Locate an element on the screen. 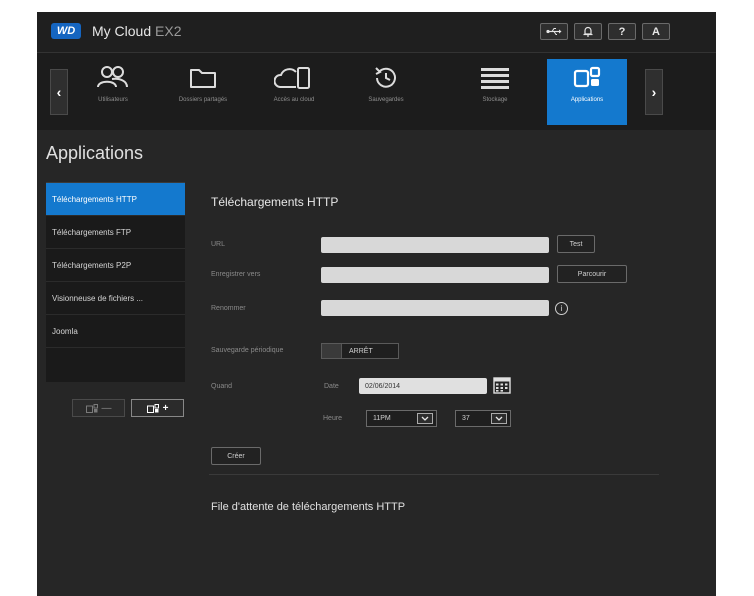 The height and width of the screenshot is (596, 754). url-label: URL is located at coordinates (218, 244).